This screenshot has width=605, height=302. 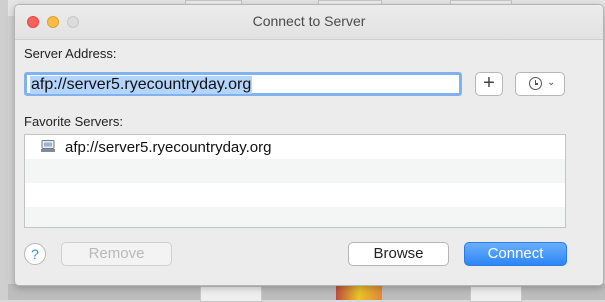 What do you see at coordinates (73, 121) in the screenshot?
I see `favorite-servers-label: Favorite Servers:` at bounding box center [73, 121].